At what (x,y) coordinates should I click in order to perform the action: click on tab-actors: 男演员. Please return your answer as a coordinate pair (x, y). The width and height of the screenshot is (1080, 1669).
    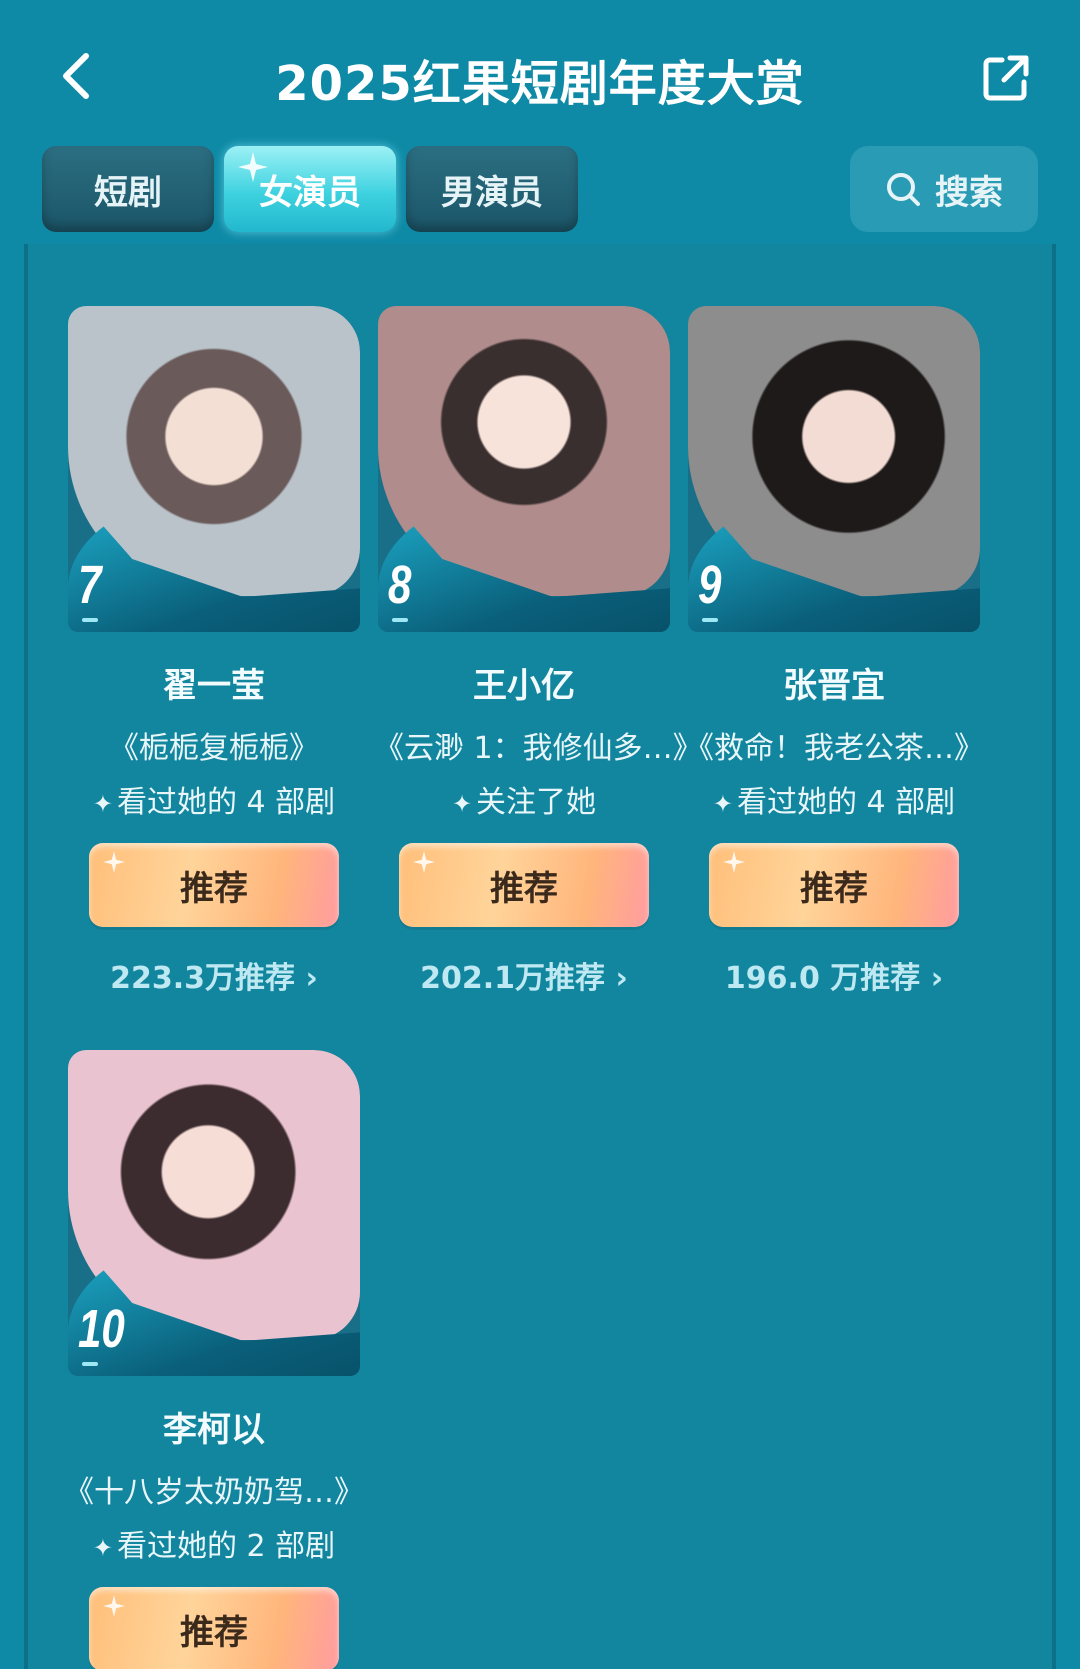
    Looking at the image, I should click on (492, 189).